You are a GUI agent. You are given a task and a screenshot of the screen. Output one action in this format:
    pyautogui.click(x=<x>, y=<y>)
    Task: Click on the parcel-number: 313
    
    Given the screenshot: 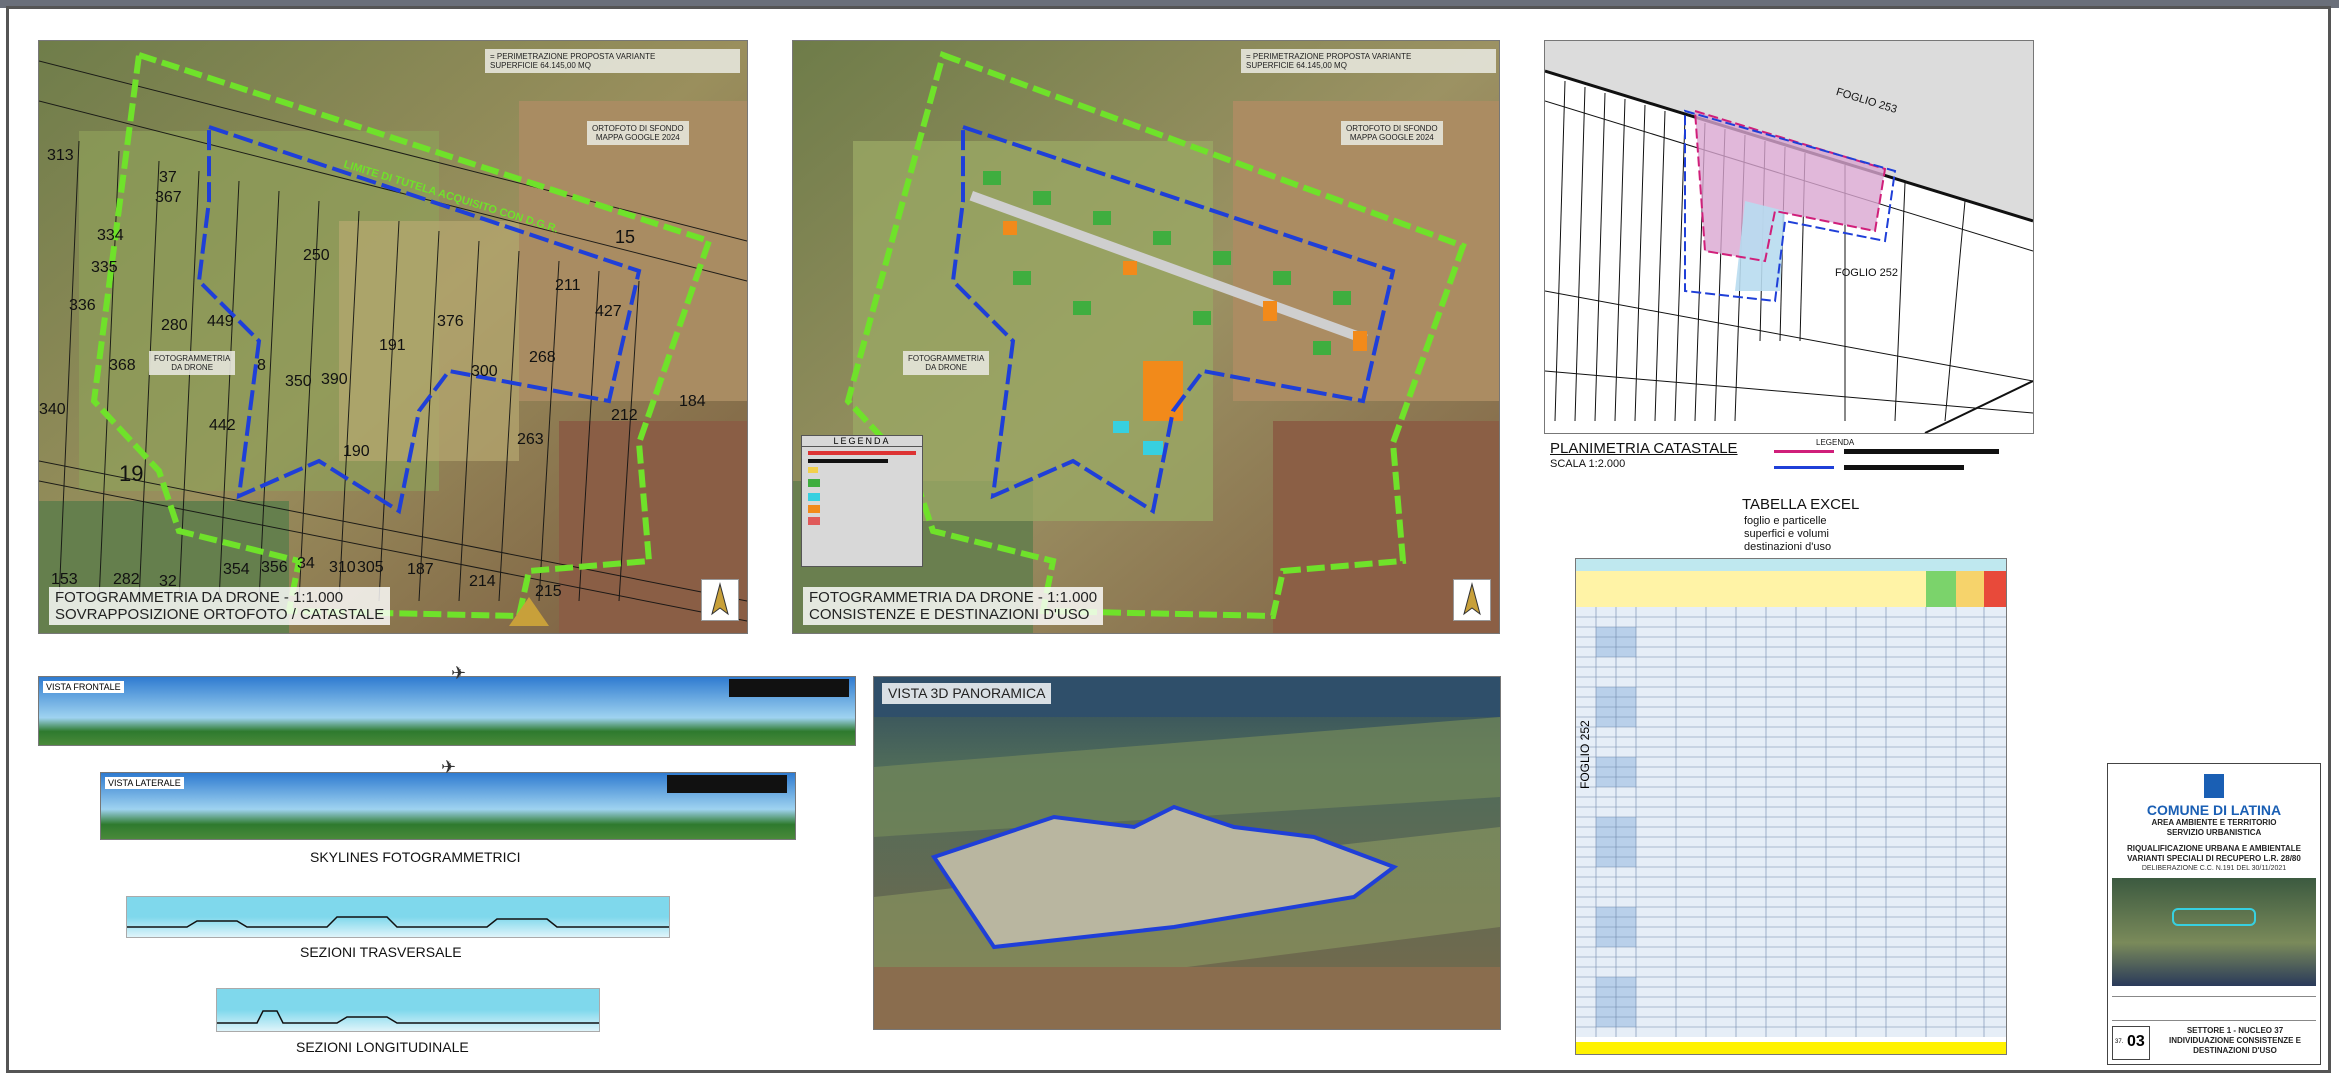 What is the action you would take?
    pyautogui.click(x=60, y=155)
    